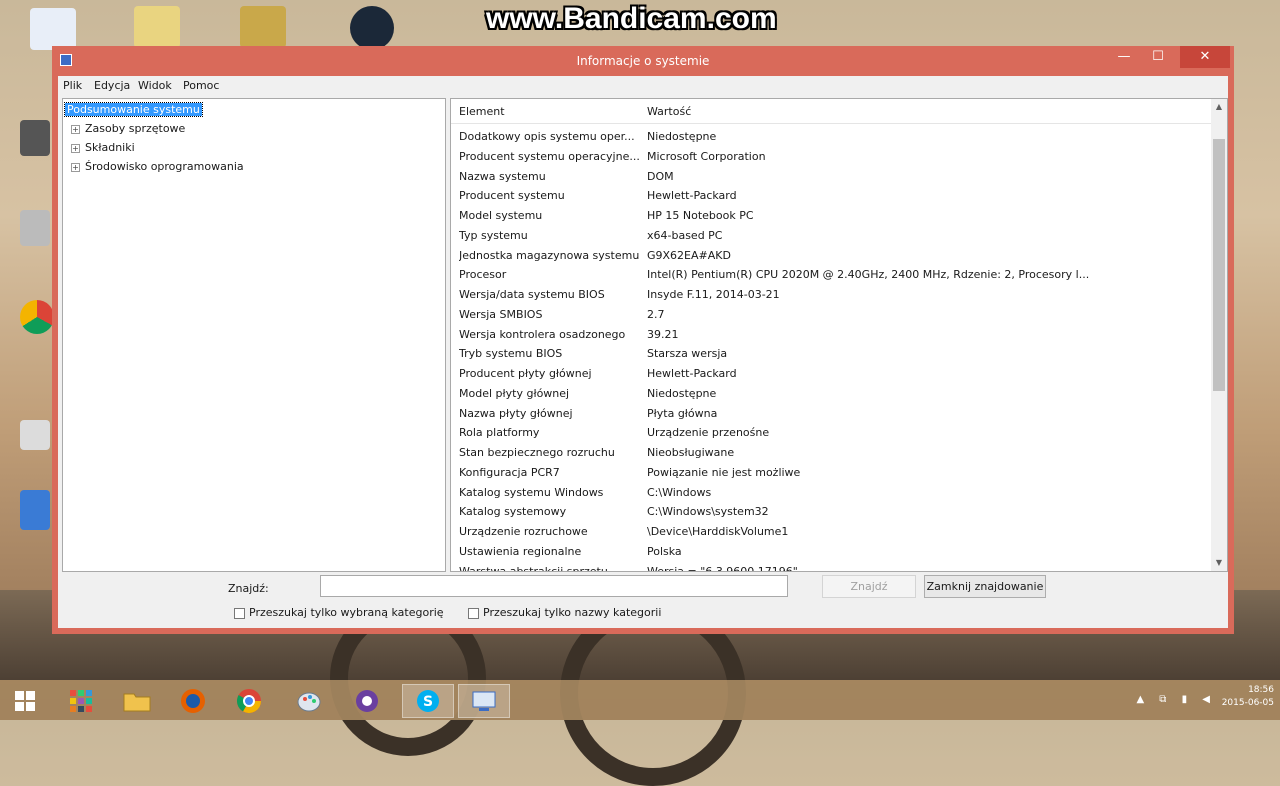 The image size is (1280, 786). I want to click on table-row: Rola platformy Urządzenie przenośne, so click(831, 433).